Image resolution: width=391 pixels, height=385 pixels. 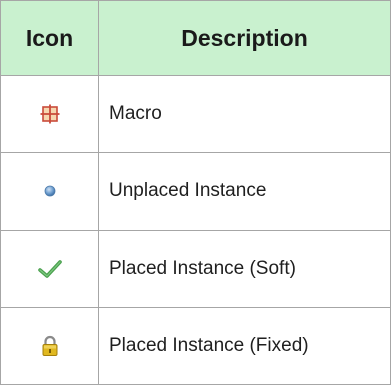 What do you see at coordinates (244, 38) in the screenshot?
I see `header-description: Description` at bounding box center [244, 38].